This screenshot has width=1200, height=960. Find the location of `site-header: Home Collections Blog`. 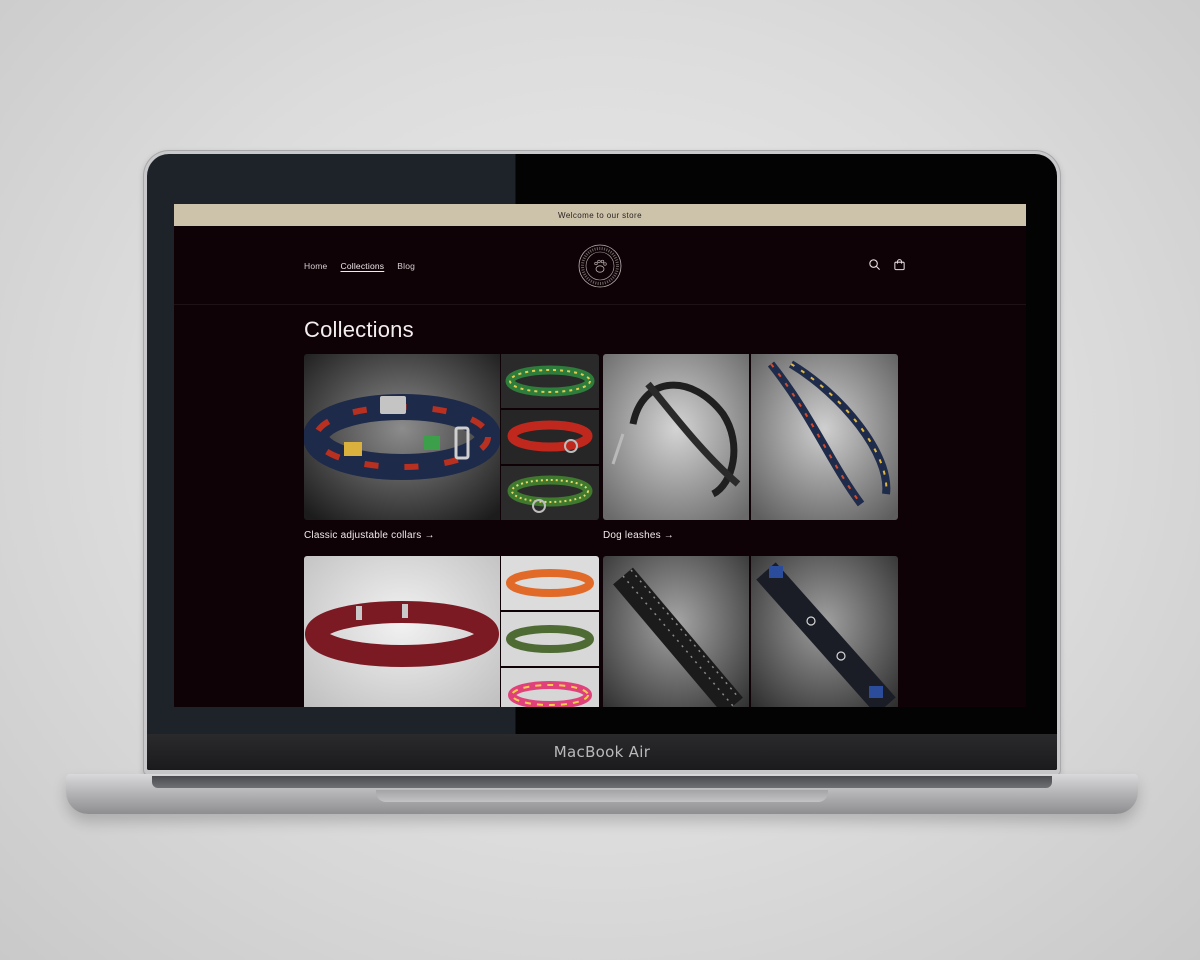

site-header: Home Collections Blog is located at coordinates (600, 265).